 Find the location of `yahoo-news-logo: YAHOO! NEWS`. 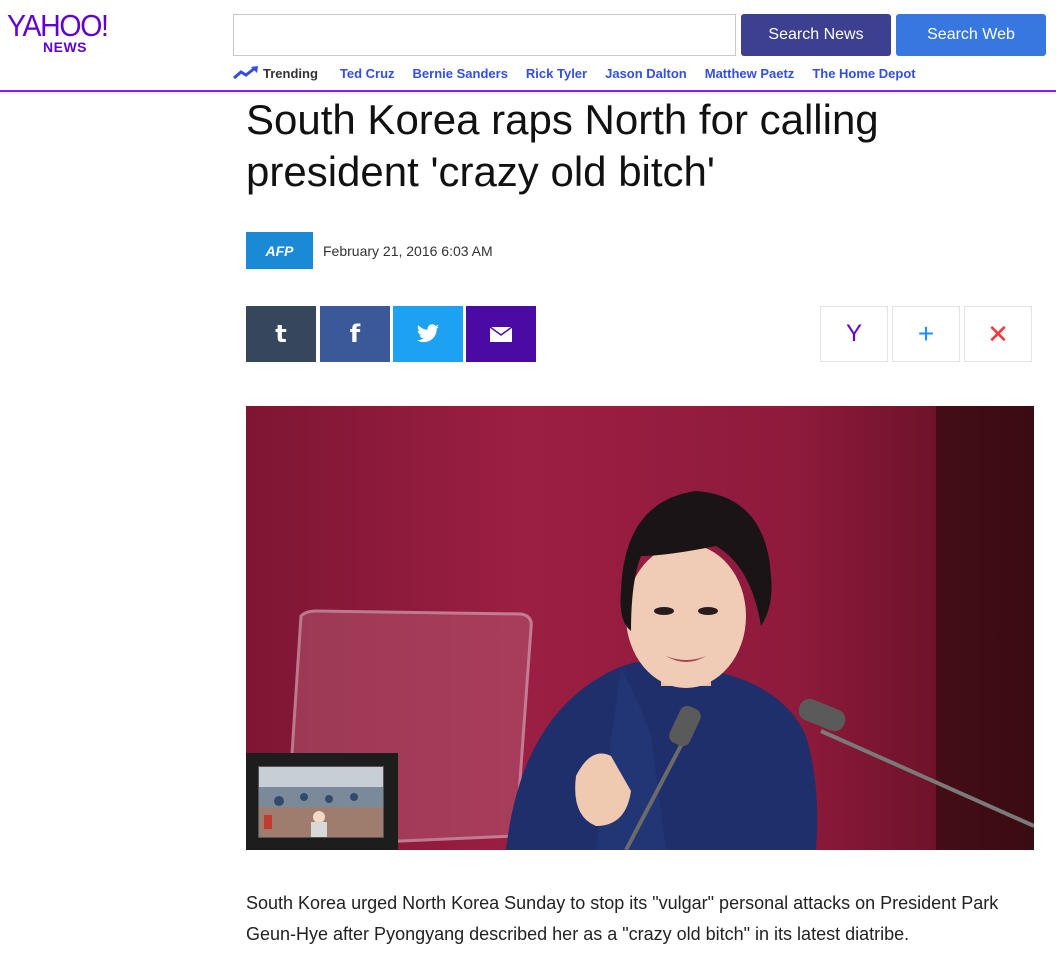

yahoo-news-logo: YAHOO! NEWS is located at coordinates (67, 32).